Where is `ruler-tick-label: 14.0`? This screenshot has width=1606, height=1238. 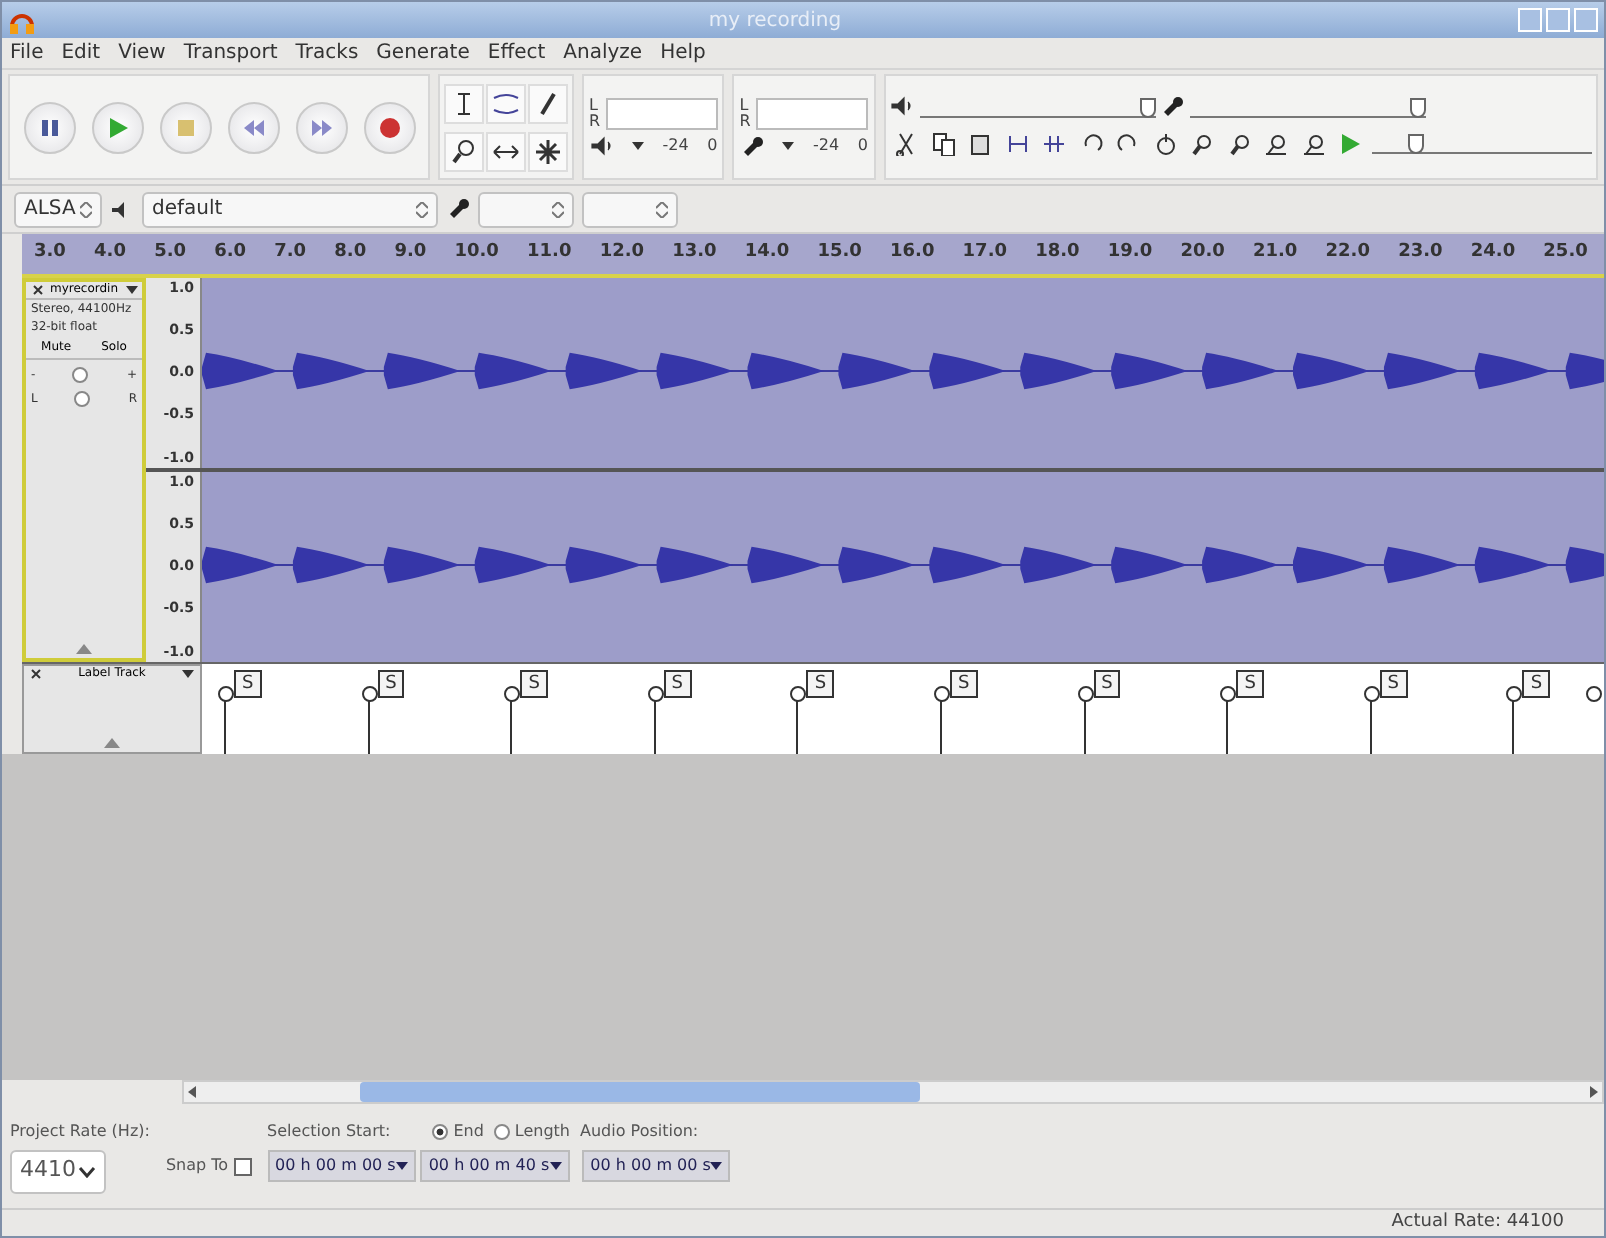 ruler-tick-label: 14.0 is located at coordinates (767, 253).